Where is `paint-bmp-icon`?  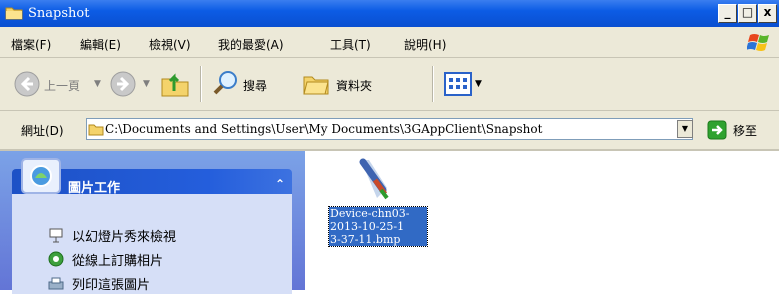
paint-bmp-icon is located at coordinates (374, 179).